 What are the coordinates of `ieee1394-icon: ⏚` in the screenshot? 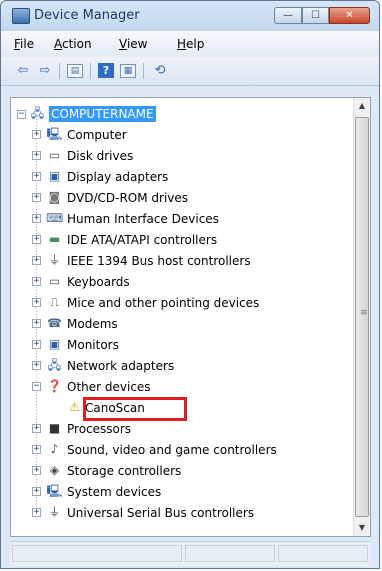 It's located at (54, 260).